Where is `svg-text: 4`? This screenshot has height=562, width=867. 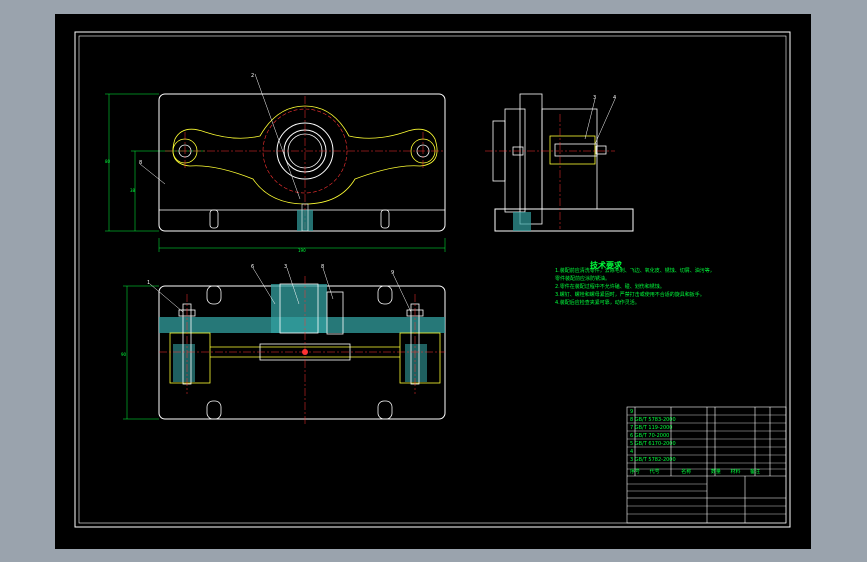
svg-text: 4 is located at coordinates (614, 98).